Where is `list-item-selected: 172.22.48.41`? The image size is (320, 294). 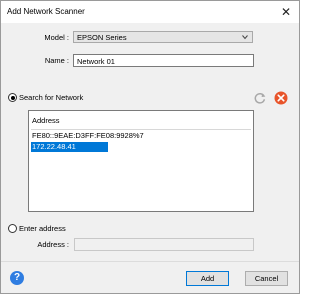
list-item-selected: 172.22.48.41 is located at coordinates (69, 147).